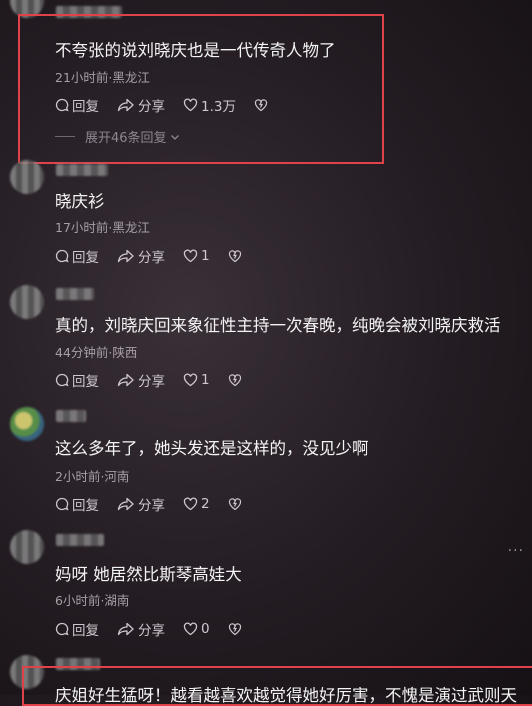 The image size is (532, 706). Describe the element at coordinates (516, 551) in the screenshot. I see `more-icon: ···` at that location.